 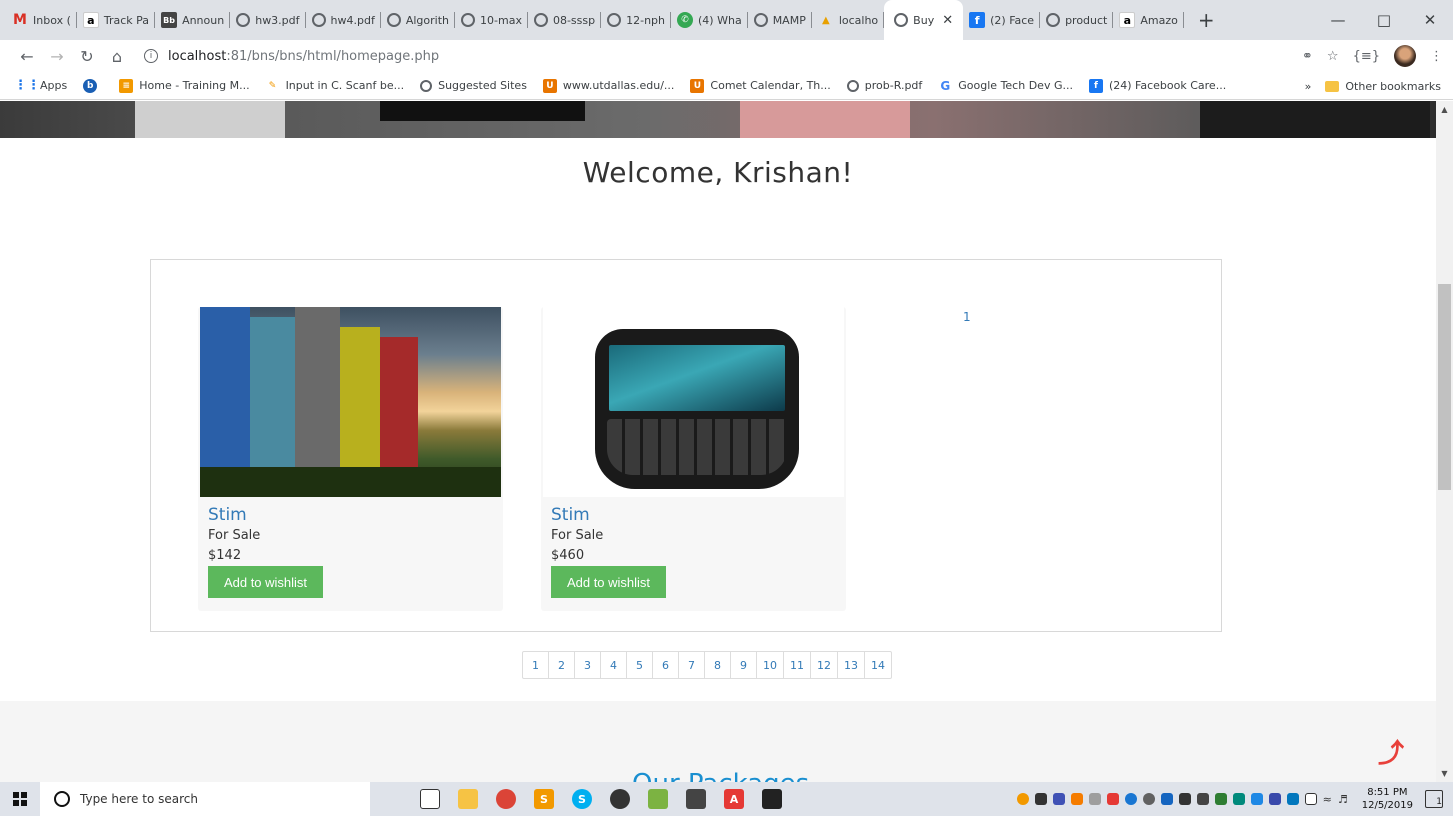 I want to click on chrome-icon, so click(x=506, y=799).